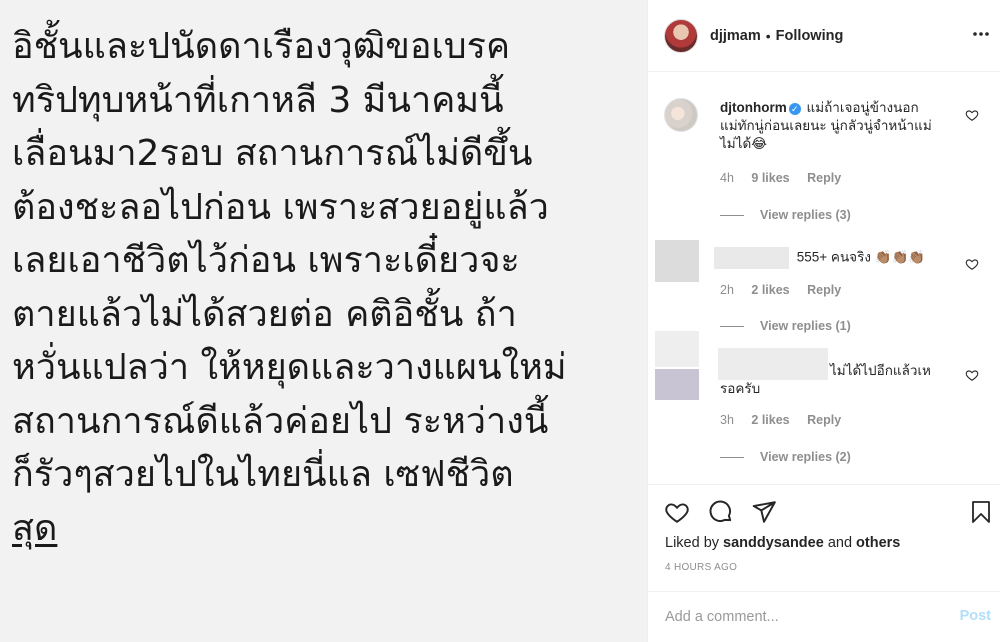  I want to click on view-replies-button: View replies (2), so click(785, 457).